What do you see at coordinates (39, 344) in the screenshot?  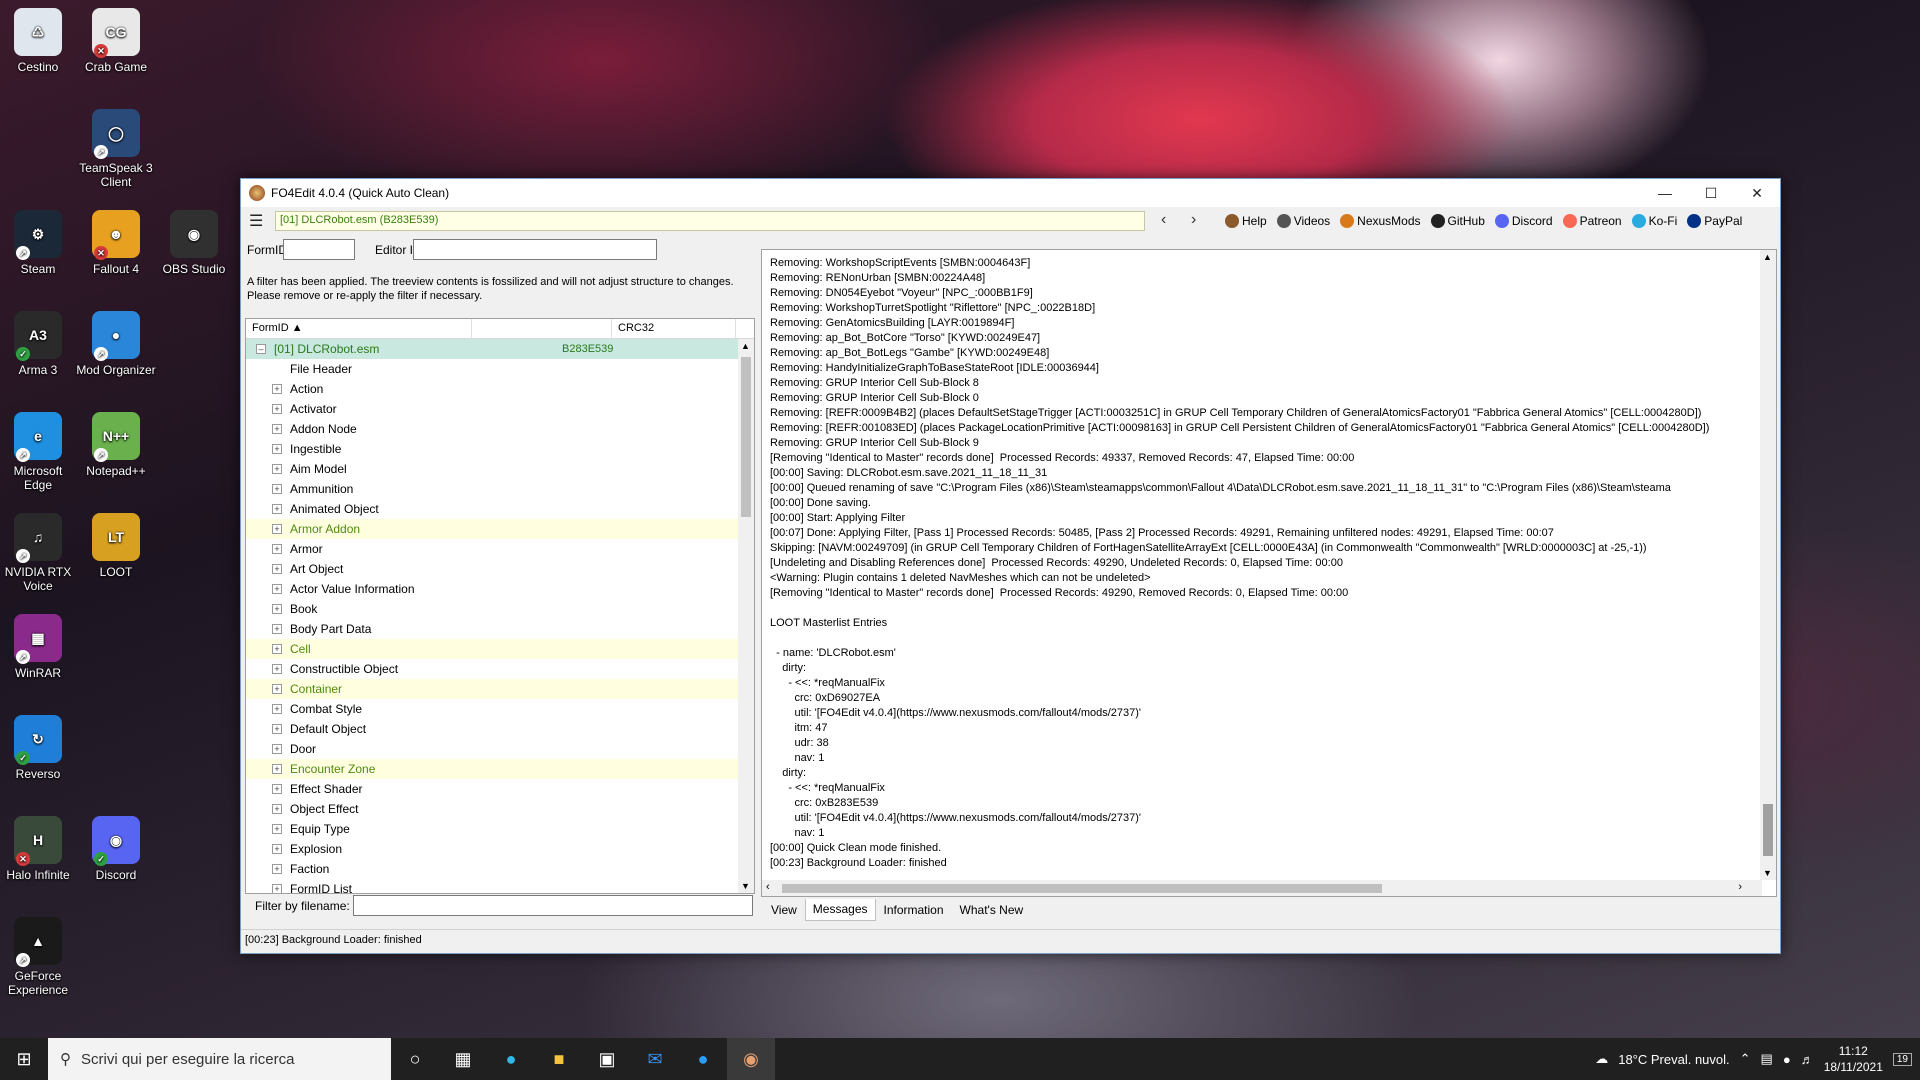 I see `desktop-icon: A3 ✓ Arma 3` at bounding box center [39, 344].